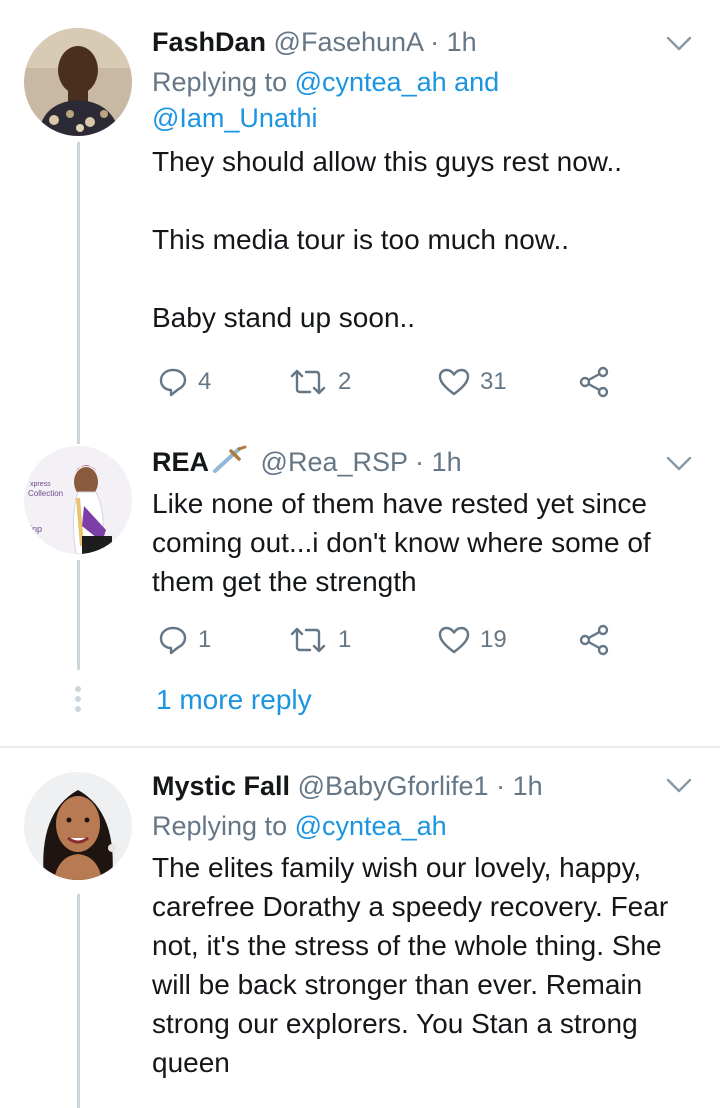  What do you see at coordinates (348, 42) in the screenshot?
I see `user-handle: @FasehunA` at bounding box center [348, 42].